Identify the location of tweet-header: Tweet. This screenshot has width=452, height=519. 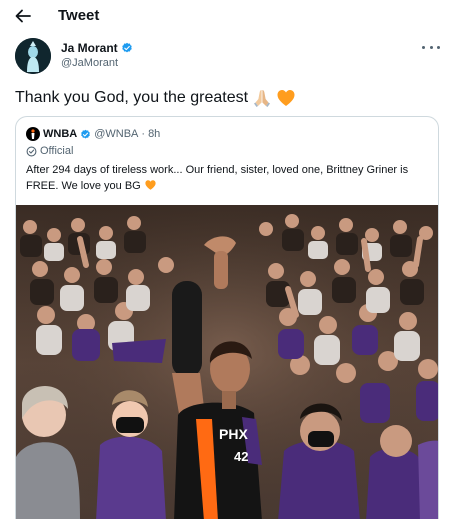
(226, 16).